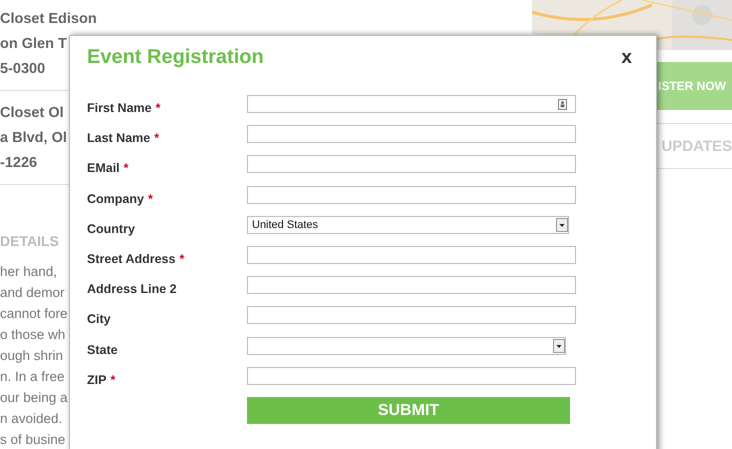  What do you see at coordinates (32, 356) in the screenshot?
I see `paragraph-text: ough shrin` at bounding box center [32, 356].